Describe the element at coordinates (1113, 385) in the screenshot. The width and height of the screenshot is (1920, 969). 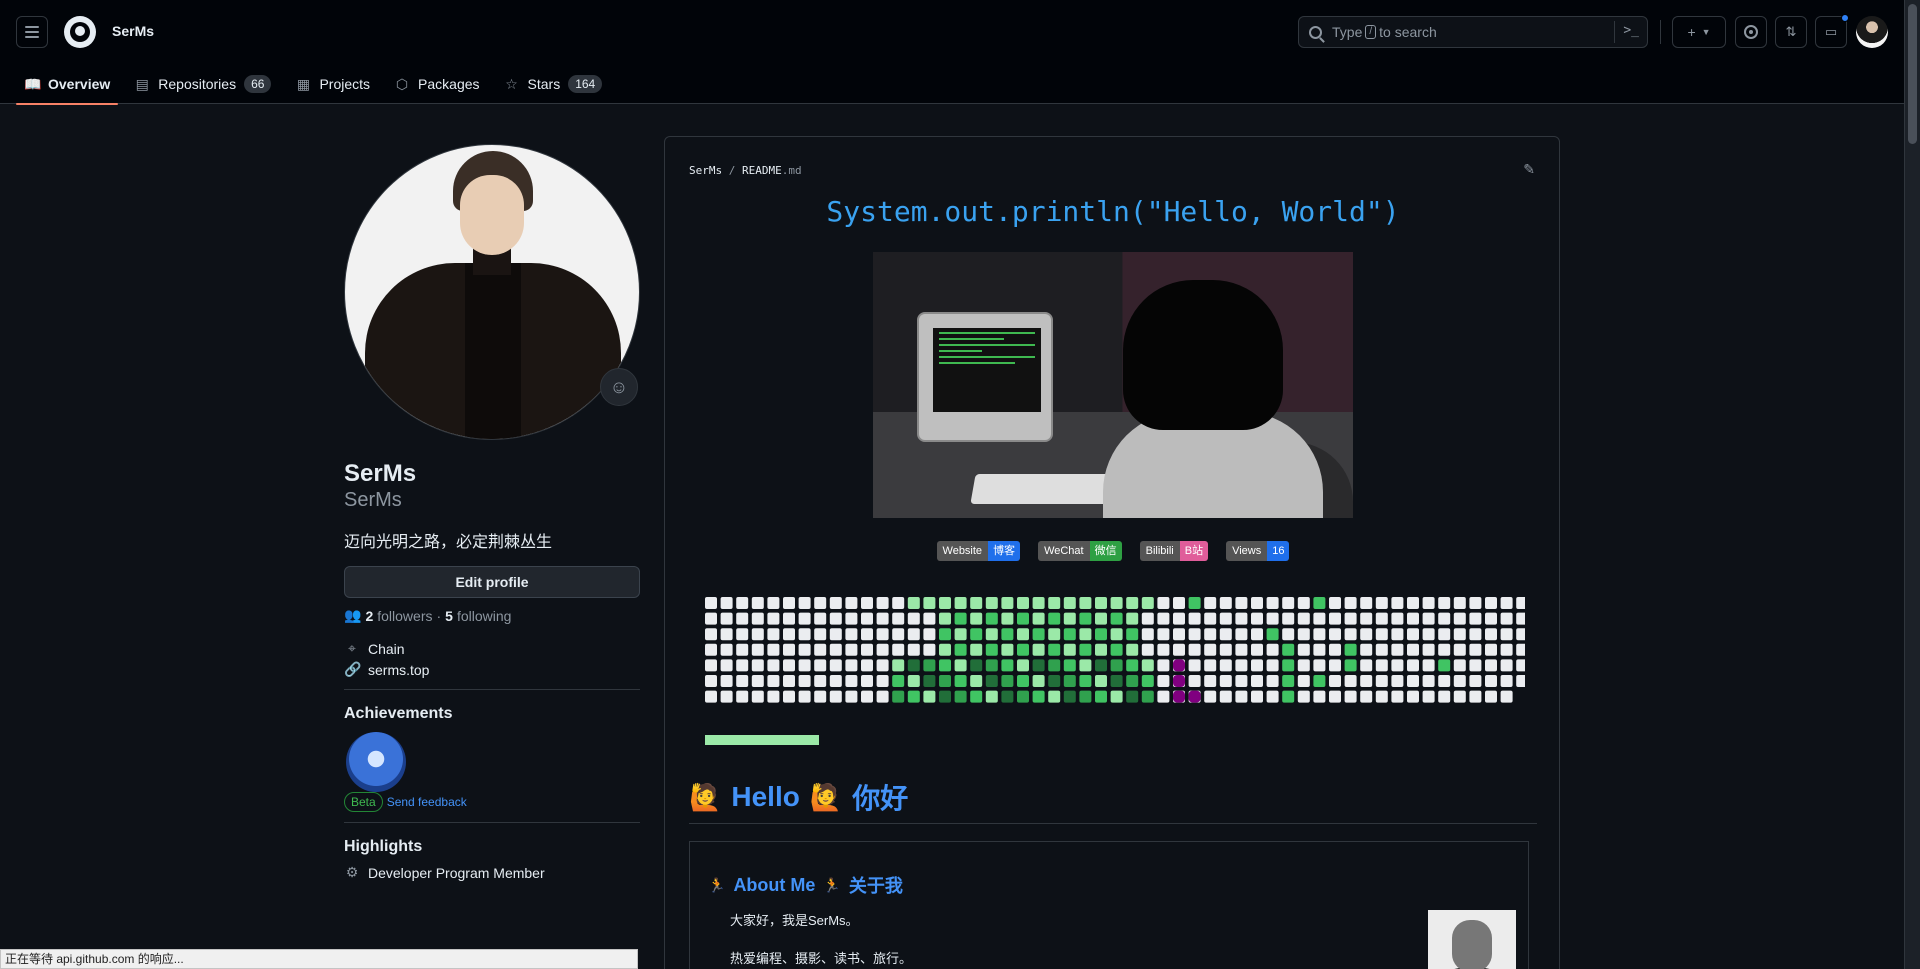
I see `coding-animation-image` at that location.